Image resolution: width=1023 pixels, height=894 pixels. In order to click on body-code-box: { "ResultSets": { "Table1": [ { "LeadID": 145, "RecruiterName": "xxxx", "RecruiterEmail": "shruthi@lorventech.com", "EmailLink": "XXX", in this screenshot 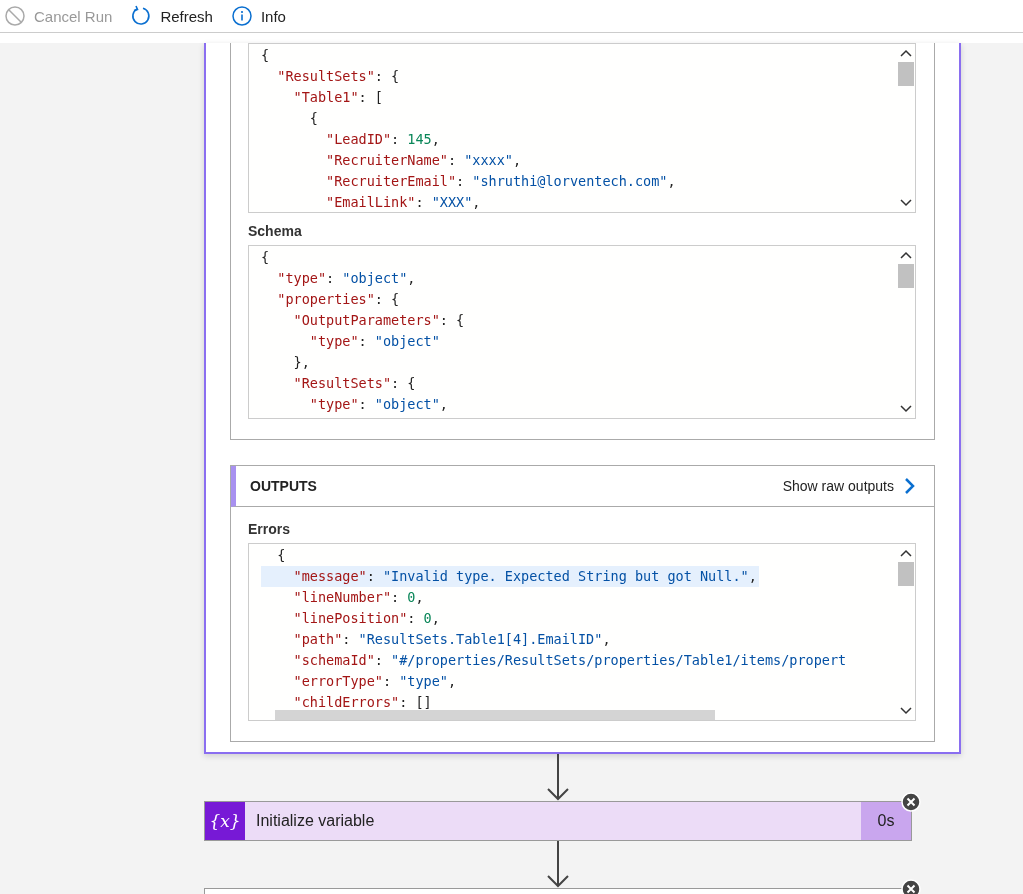, I will do `click(582, 128)`.